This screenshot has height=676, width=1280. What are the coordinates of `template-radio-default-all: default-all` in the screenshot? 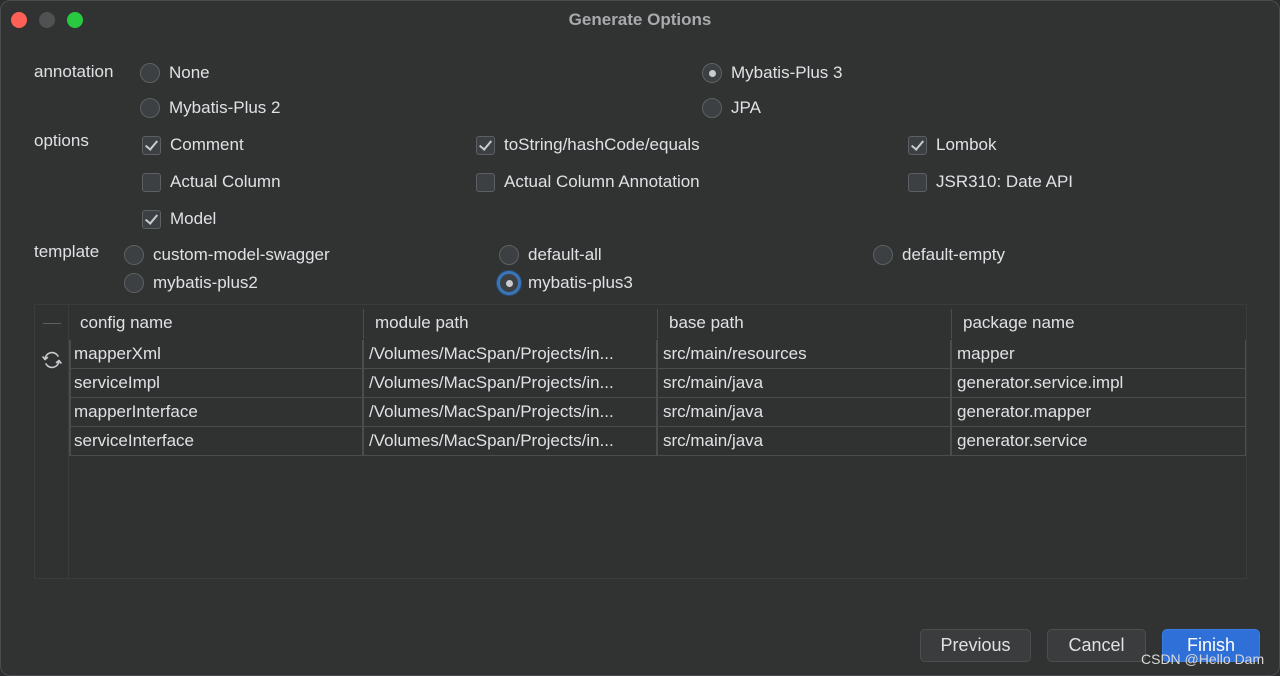 It's located at (550, 255).